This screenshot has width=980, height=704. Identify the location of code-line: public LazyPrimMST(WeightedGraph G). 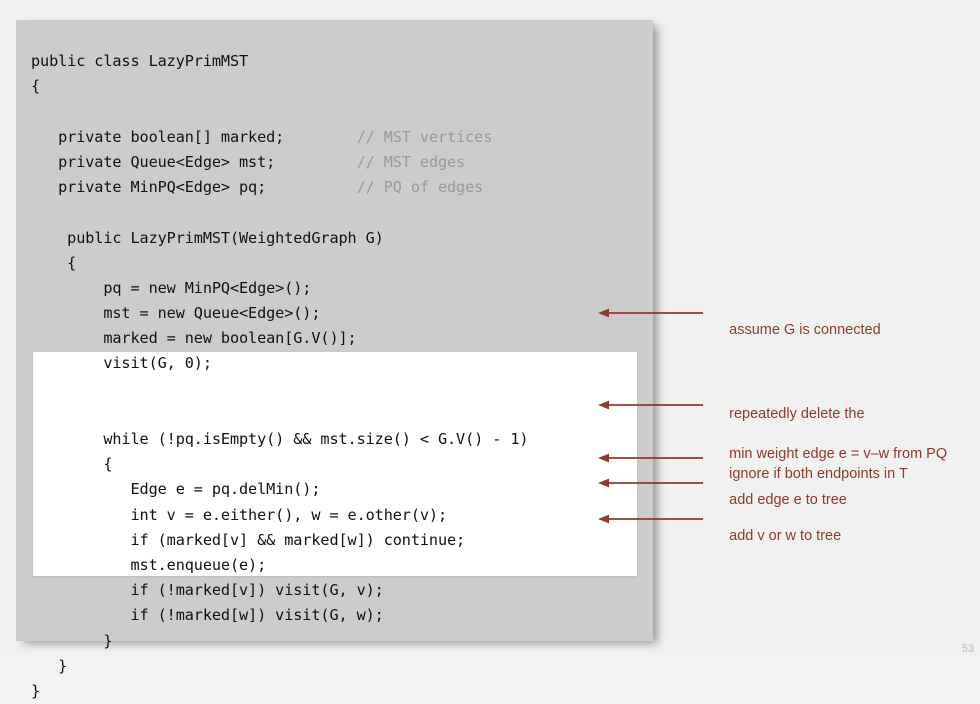
(279, 238).